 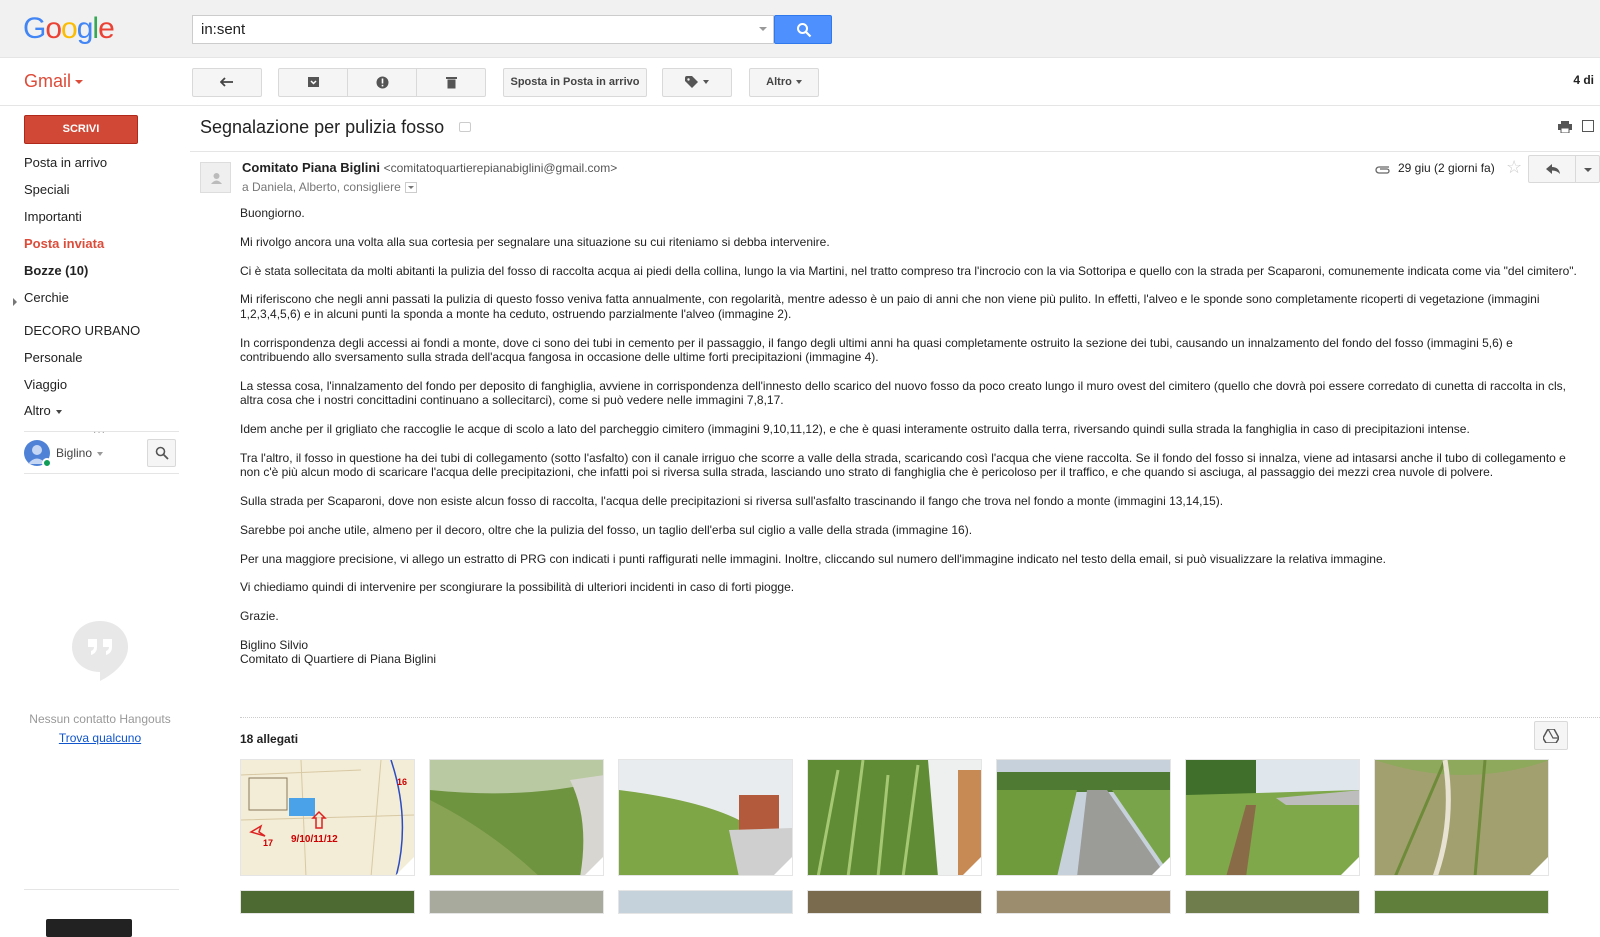 I want to click on hangouts-user-menu: Biglino, so click(x=80, y=453).